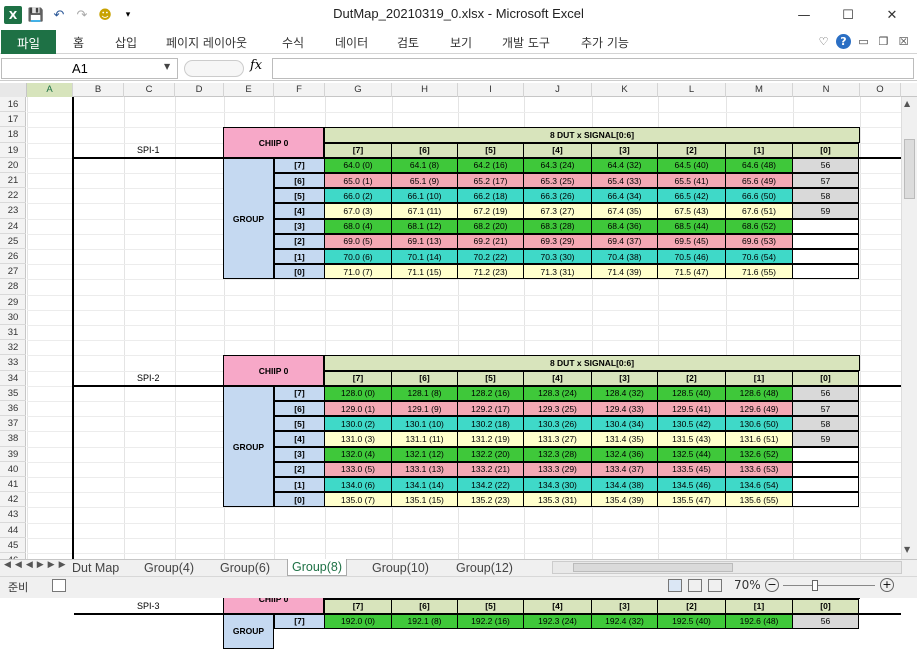 This screenshot has height=649, width=917. What do you see at coordinates (557, 226) in the screenshot?
I see `data-cell: 68.3 (28)` at bounding box center [557, 226].